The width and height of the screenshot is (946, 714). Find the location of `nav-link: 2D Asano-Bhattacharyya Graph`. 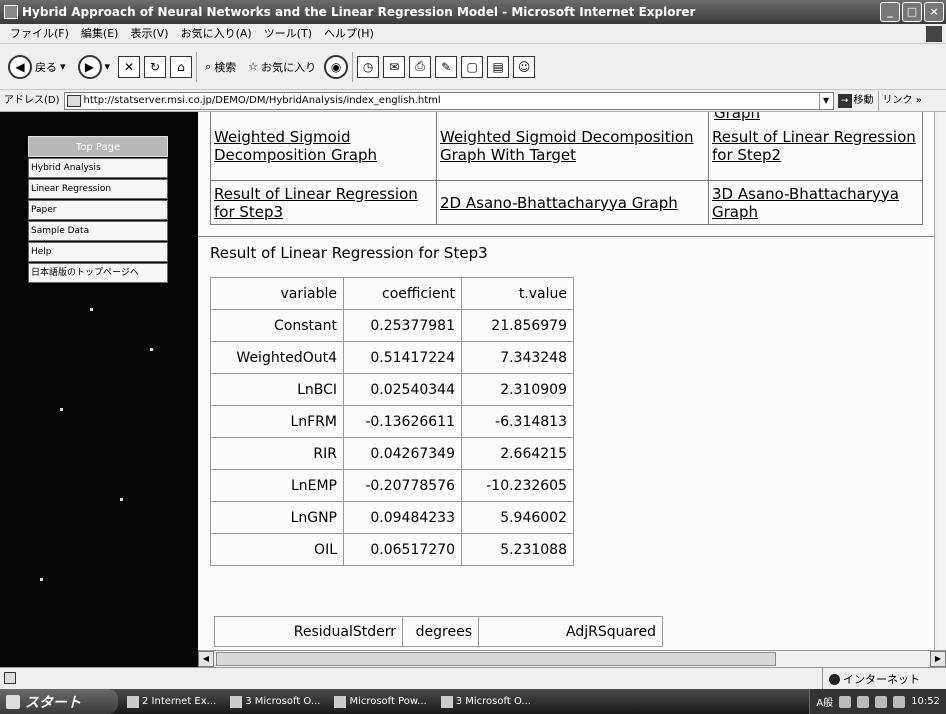

nav-link: 2D Asano-Bhattacharyya Graph is located at coordinates (559, 203).